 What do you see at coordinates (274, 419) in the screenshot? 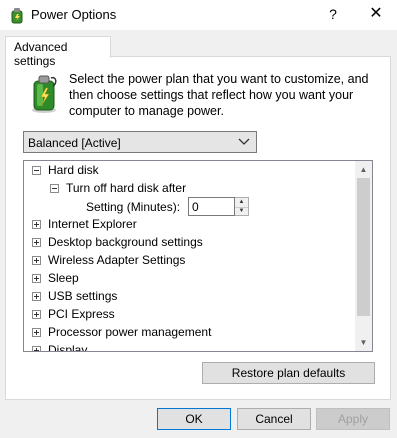
I see `cancel-button: Cancel` at bounding box center [274, 419].